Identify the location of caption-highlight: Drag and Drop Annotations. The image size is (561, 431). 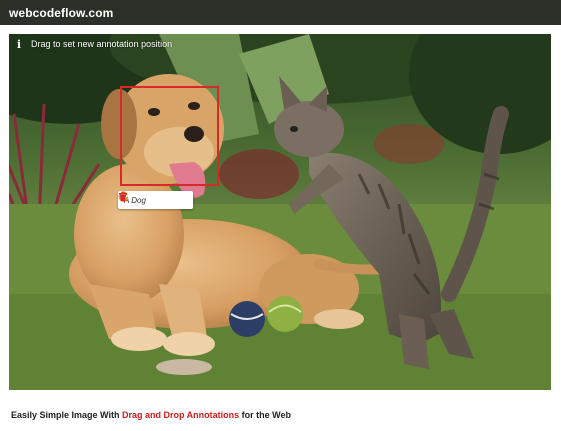
(180, 415).